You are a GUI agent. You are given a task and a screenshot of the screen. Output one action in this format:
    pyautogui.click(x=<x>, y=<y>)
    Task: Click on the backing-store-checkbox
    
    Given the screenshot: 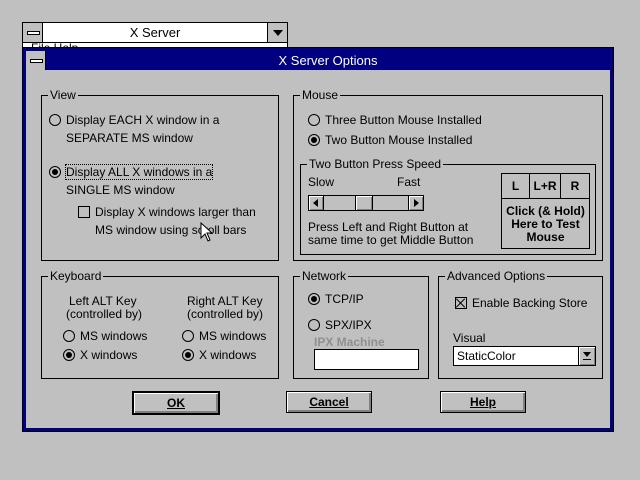 What is the action you would take?
    pyautogui.click(x=461, y=303)
    